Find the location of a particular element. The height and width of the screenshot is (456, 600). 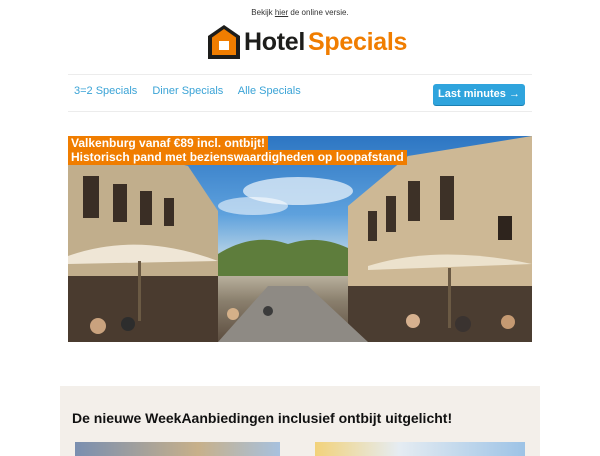

house-logo-icon is located at coordinates (224, 42).